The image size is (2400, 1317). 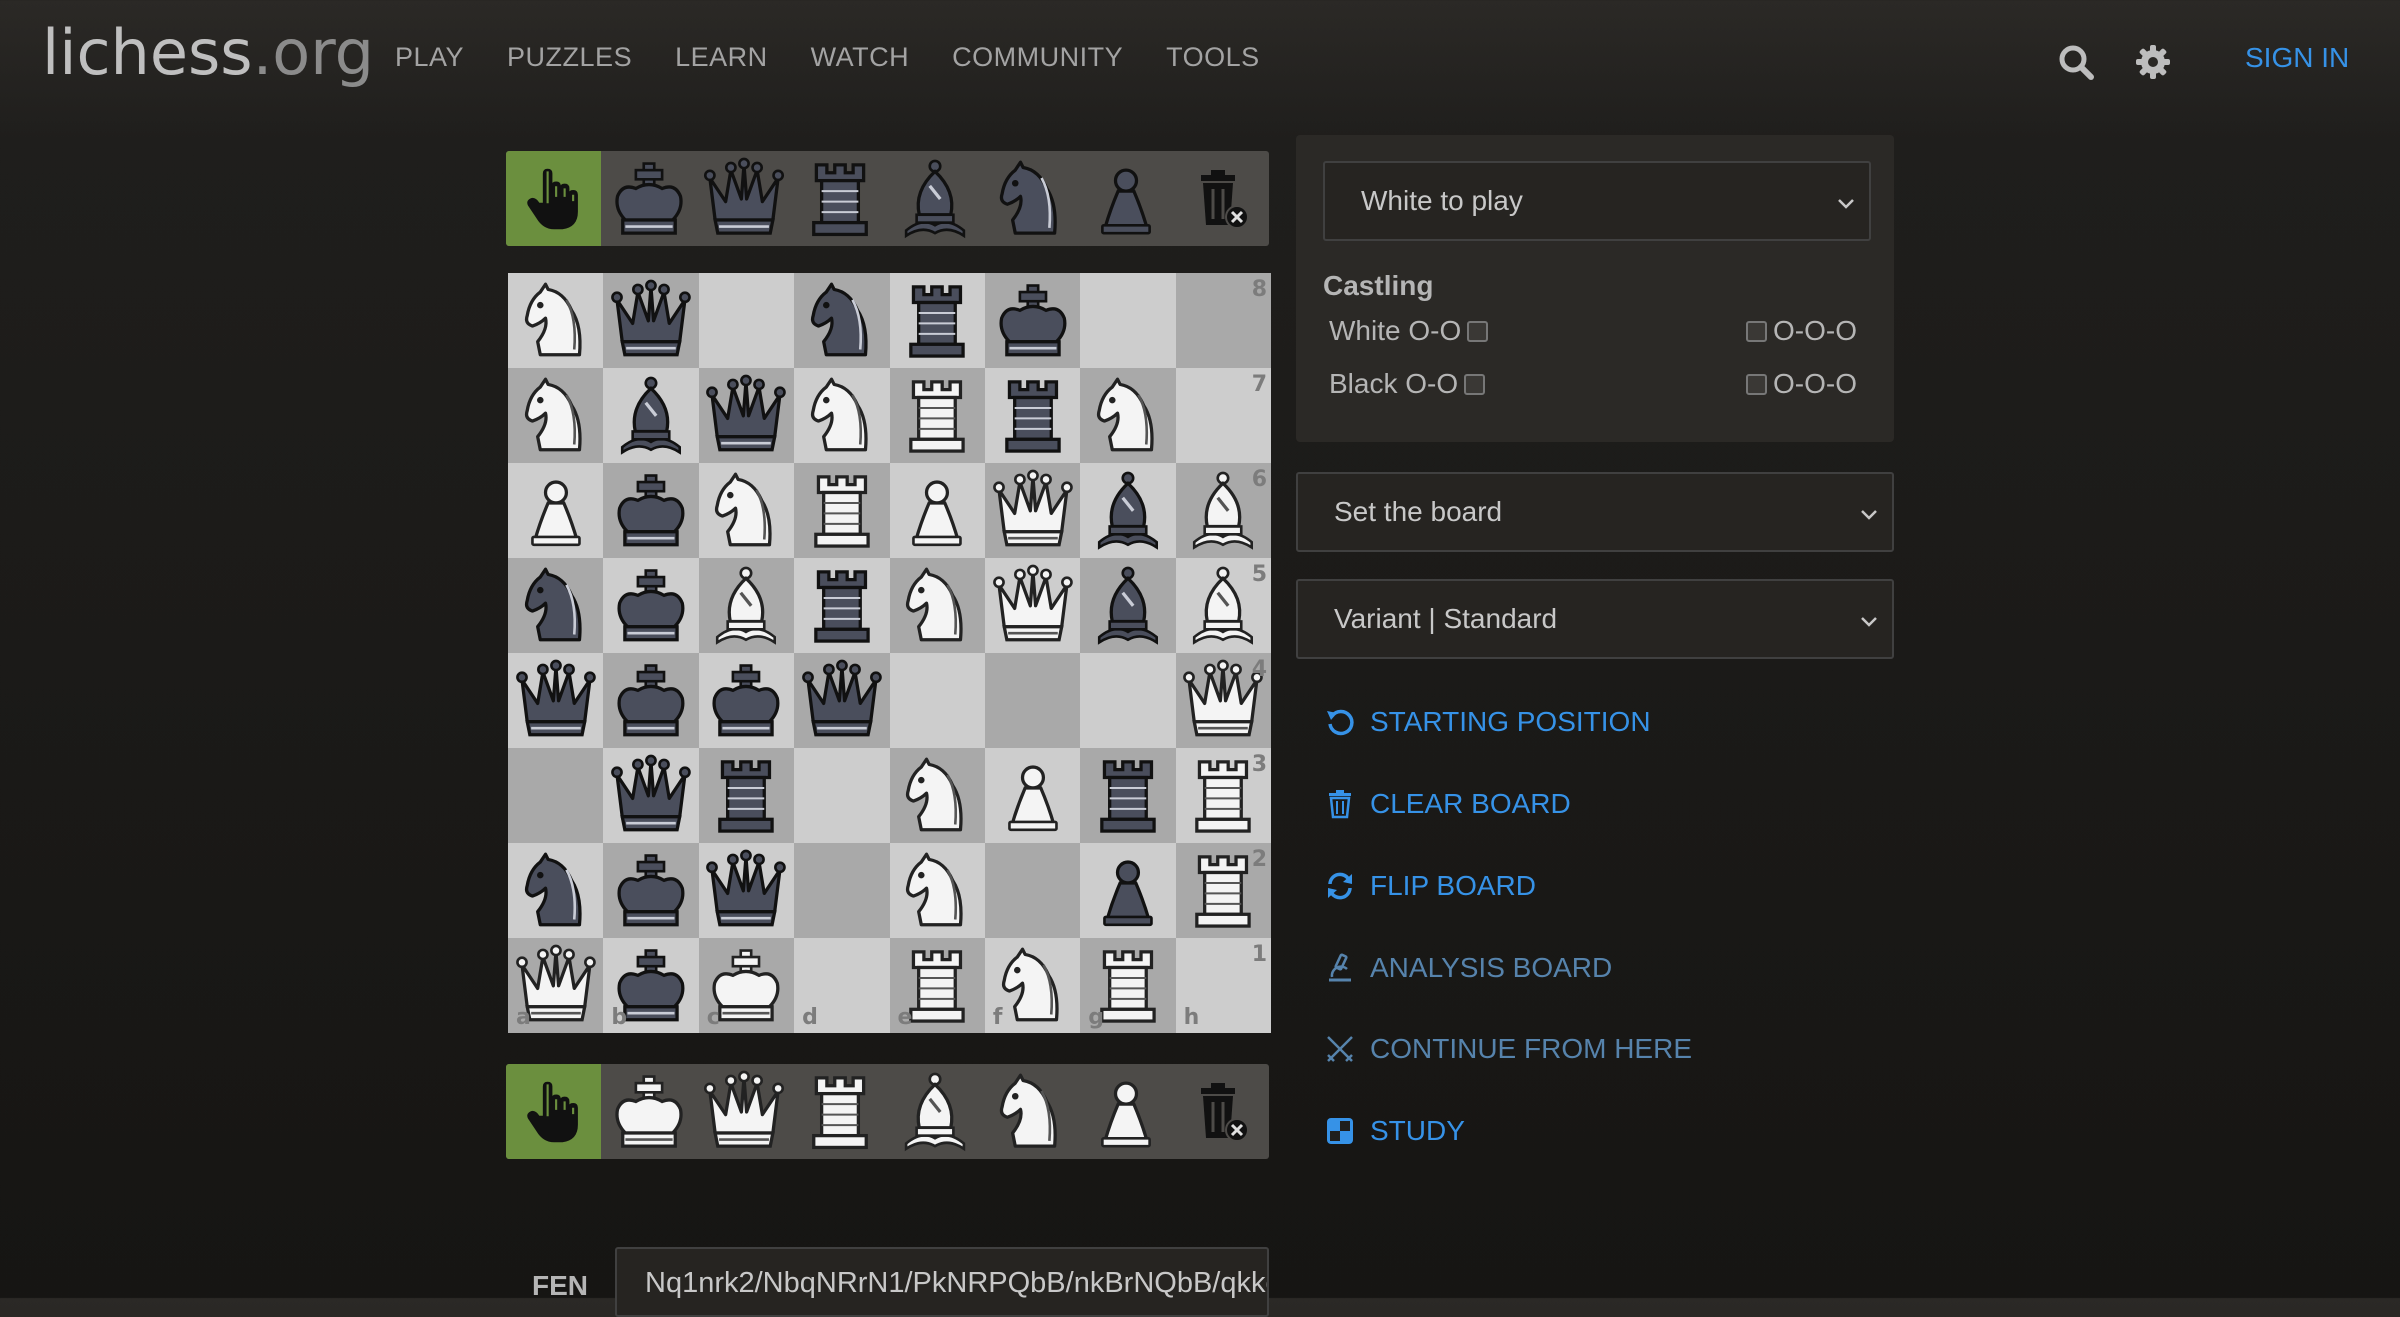 I want to click on square-c5, so click(x=746, y=605).